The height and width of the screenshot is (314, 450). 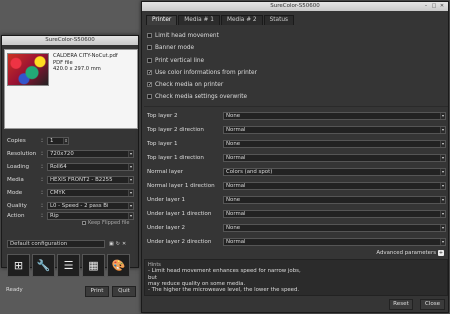 I want to click on configuration-select: Default configuration, so click(x=56, y=244).